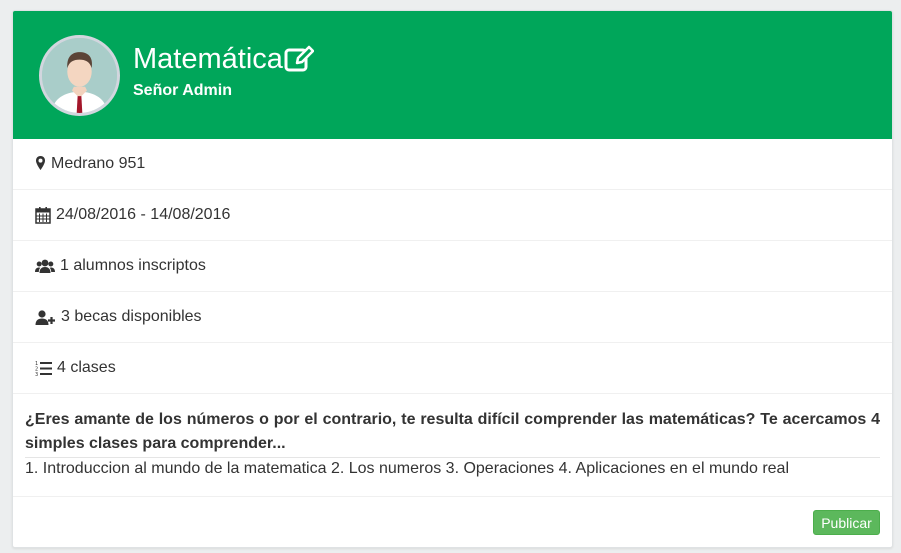  Describe the element at coordinates (452, 164) in the screenshot. I see `location-row: Medrano 951` at that location.